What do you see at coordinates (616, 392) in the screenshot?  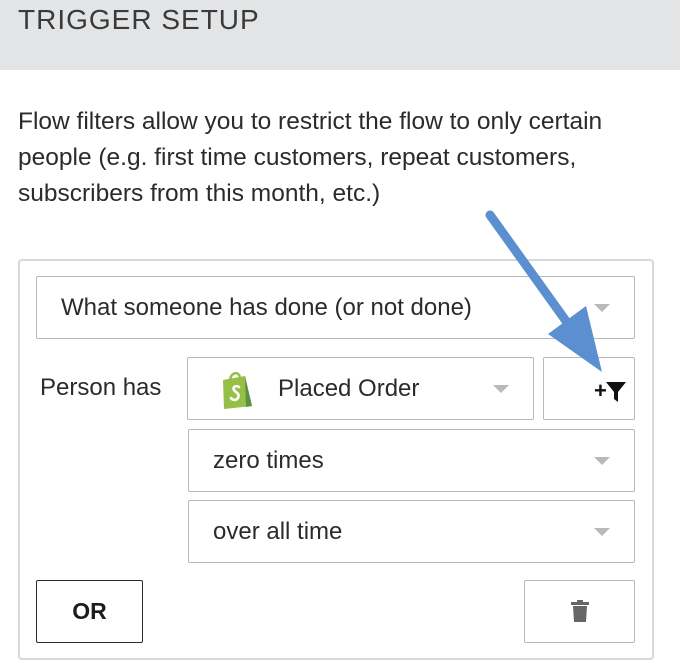 I see `funnel-icon` at bounding box center [616, 392].